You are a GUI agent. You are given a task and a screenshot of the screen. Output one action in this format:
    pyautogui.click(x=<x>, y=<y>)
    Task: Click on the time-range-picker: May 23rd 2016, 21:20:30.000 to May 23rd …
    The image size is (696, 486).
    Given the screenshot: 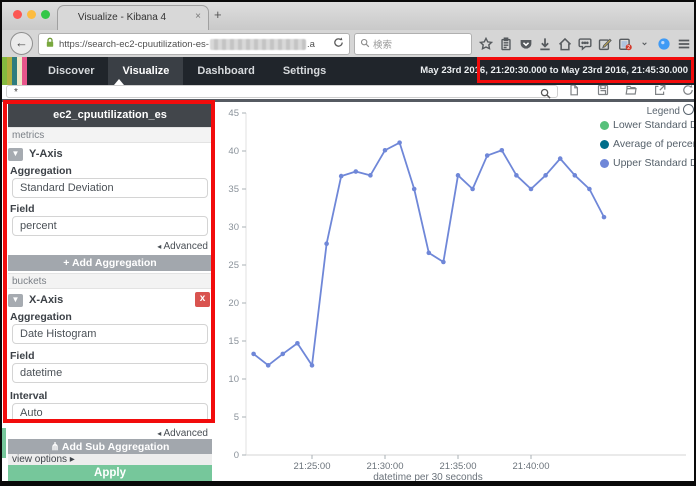 What is the action you would take?
    pyautogui.click(x=554, y=71)
    